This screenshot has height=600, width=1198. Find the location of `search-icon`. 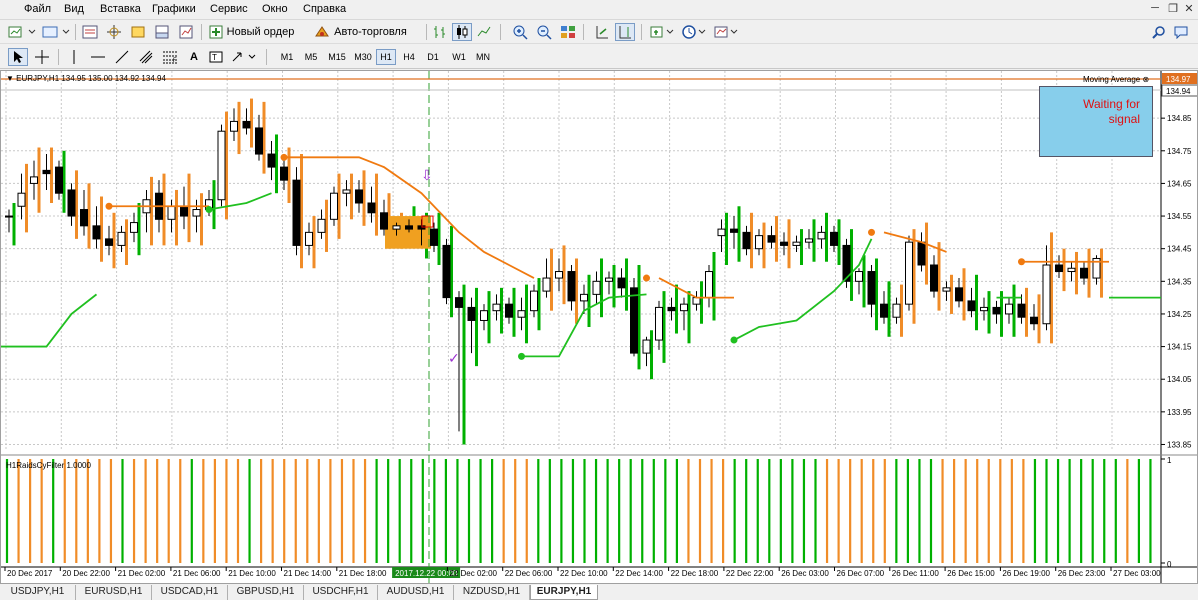

search-icon is located at coordinates (1159, 32).